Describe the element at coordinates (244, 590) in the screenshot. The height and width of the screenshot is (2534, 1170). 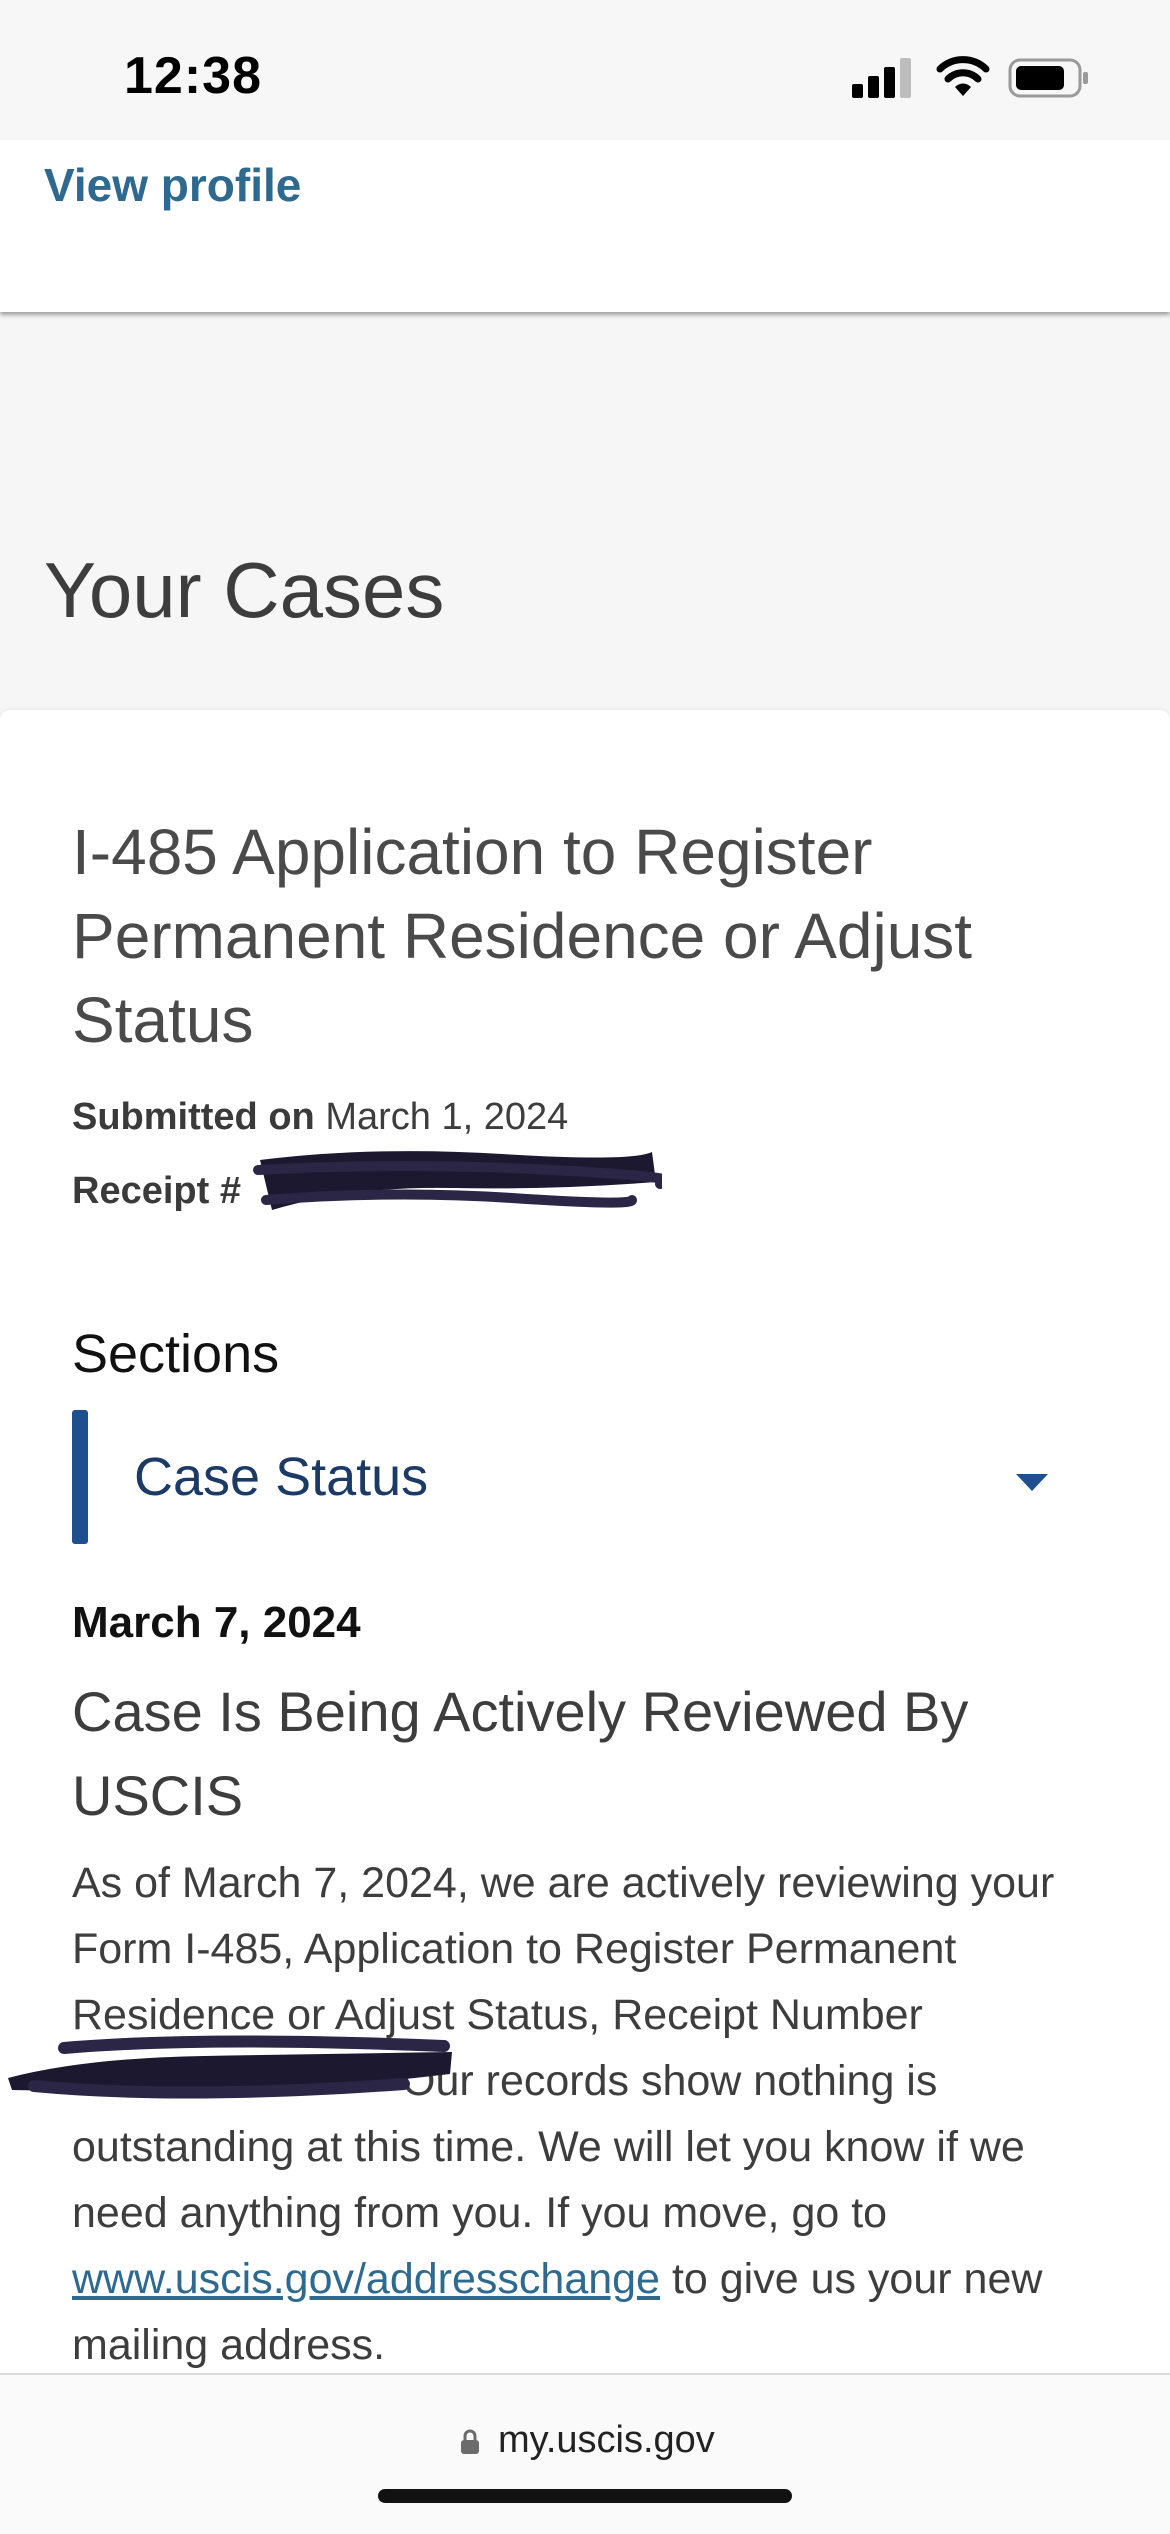
I see `page-title: Your Cases` at that location.